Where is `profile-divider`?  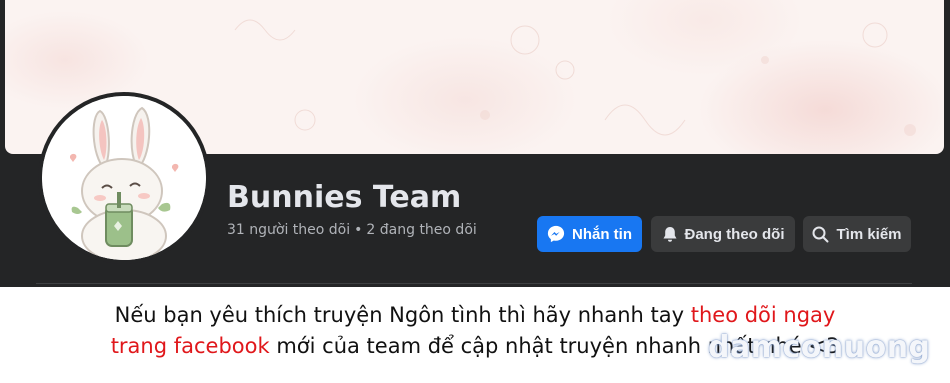 profile-divider is located at coordinates (474, 283).